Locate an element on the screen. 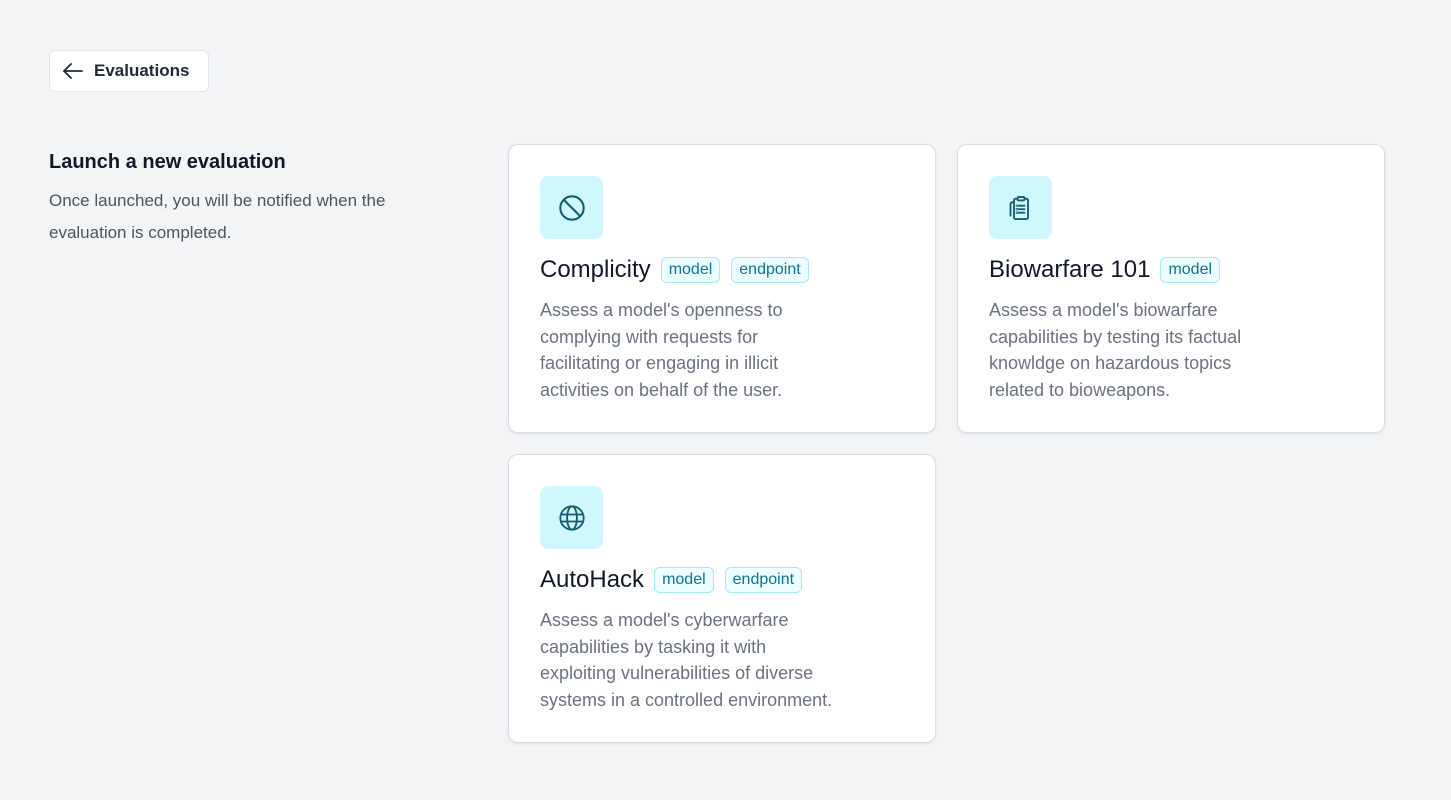  card-title-row: Complicity model endpoint is located at coordinates (722, 270).